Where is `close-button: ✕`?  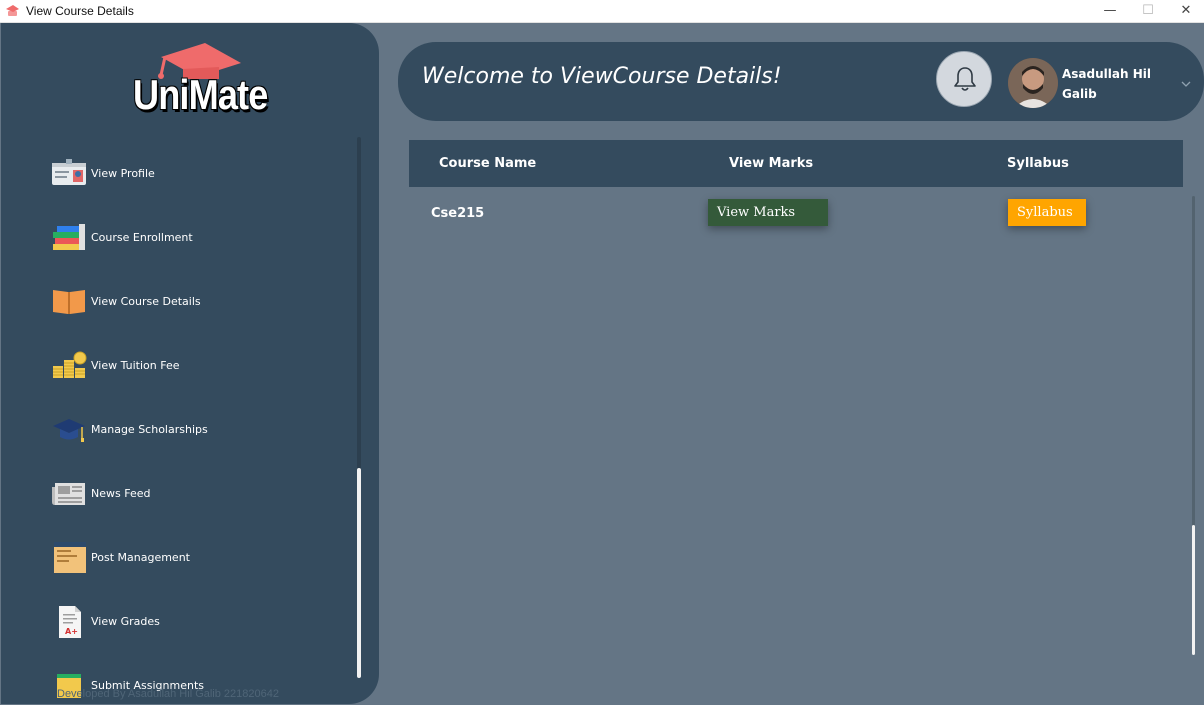
close-button: ✕ is located at coordinates (1185, 11).